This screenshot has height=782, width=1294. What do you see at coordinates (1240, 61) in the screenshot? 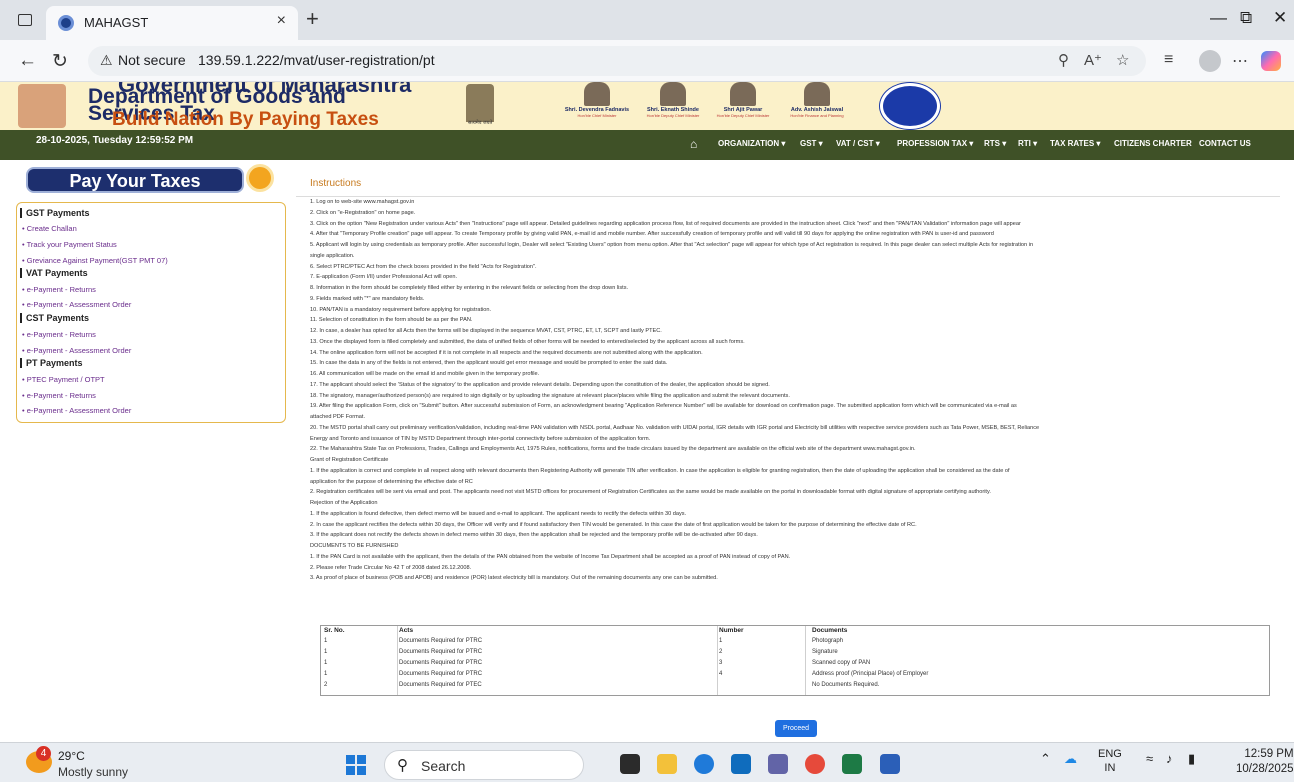
I see `more-menu-icon: ⋯` at bounding box center [1240, 61].